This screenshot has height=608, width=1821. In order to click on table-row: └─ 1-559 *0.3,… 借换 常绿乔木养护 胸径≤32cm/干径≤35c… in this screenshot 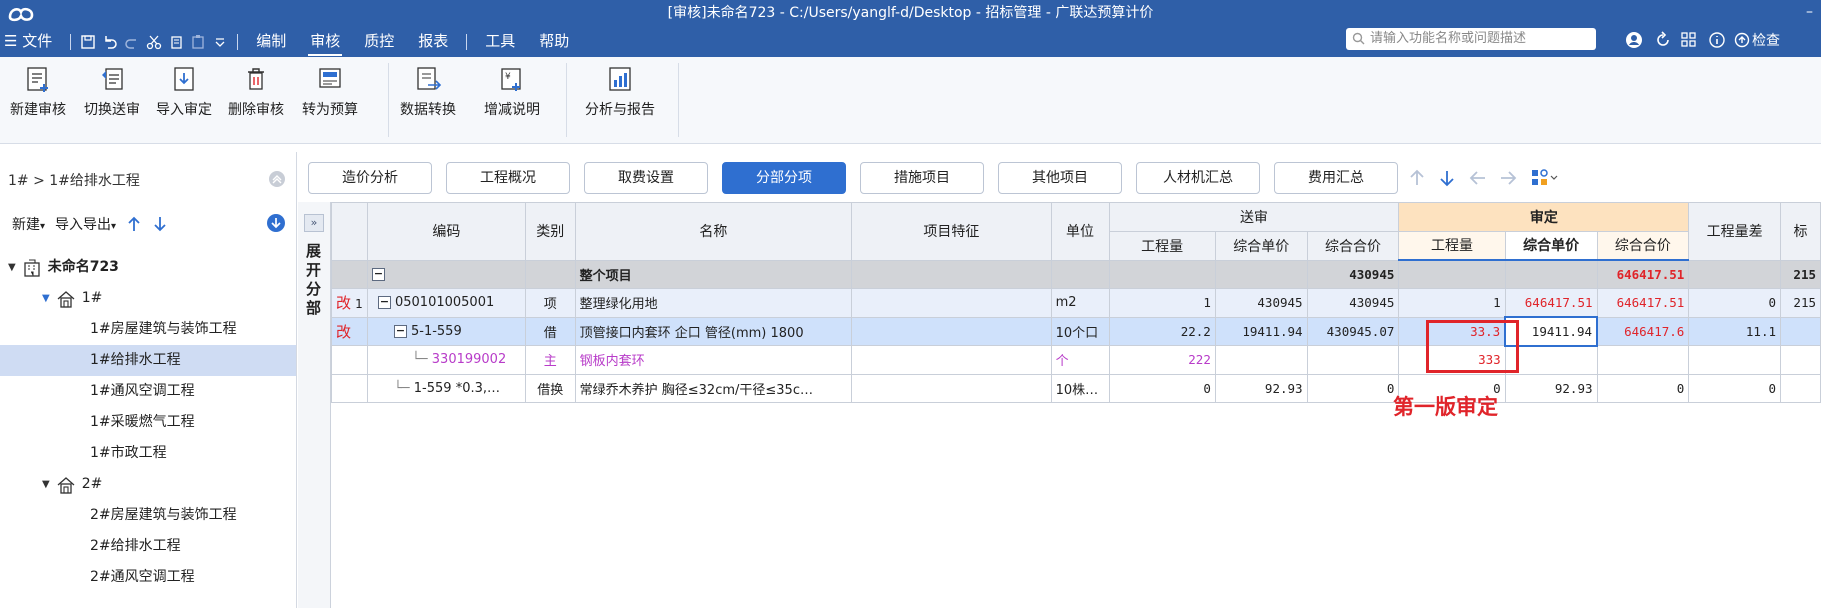, I will do `click(1076, 388)`.